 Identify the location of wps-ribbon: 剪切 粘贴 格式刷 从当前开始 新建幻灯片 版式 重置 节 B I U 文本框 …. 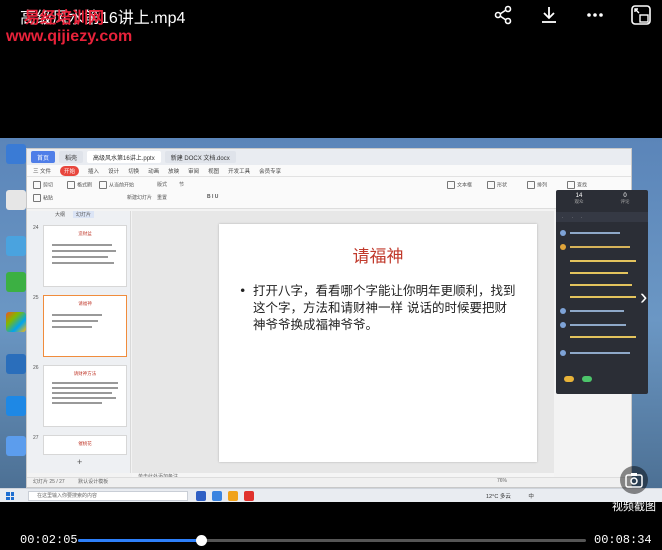
(329, 193).